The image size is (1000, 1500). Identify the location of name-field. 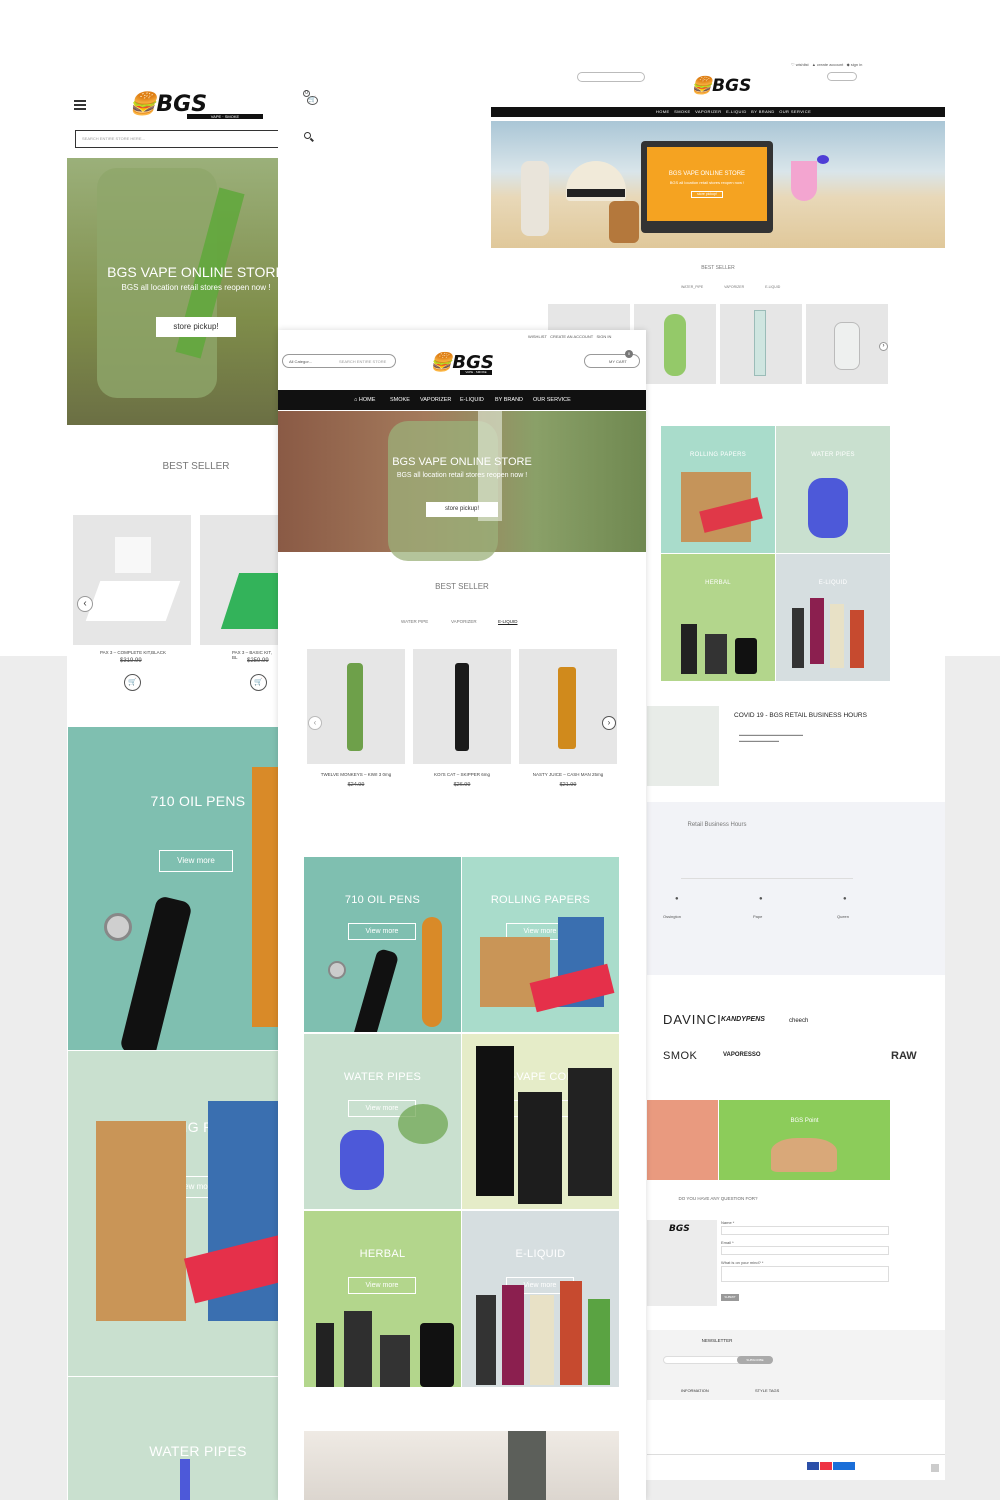
(805, 1230).